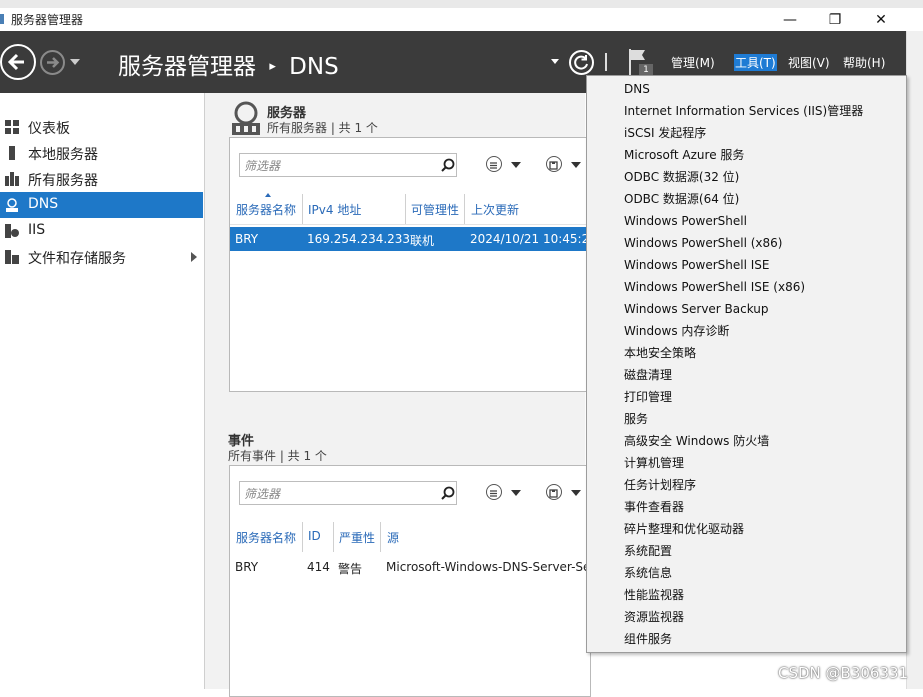 This screenshot has width=923, height=697. What do you see at coordinates (654, 617) in the screenshot?
I see `menu-item-resource-monitor: 资源监视器` at bounding box center [654, 617].